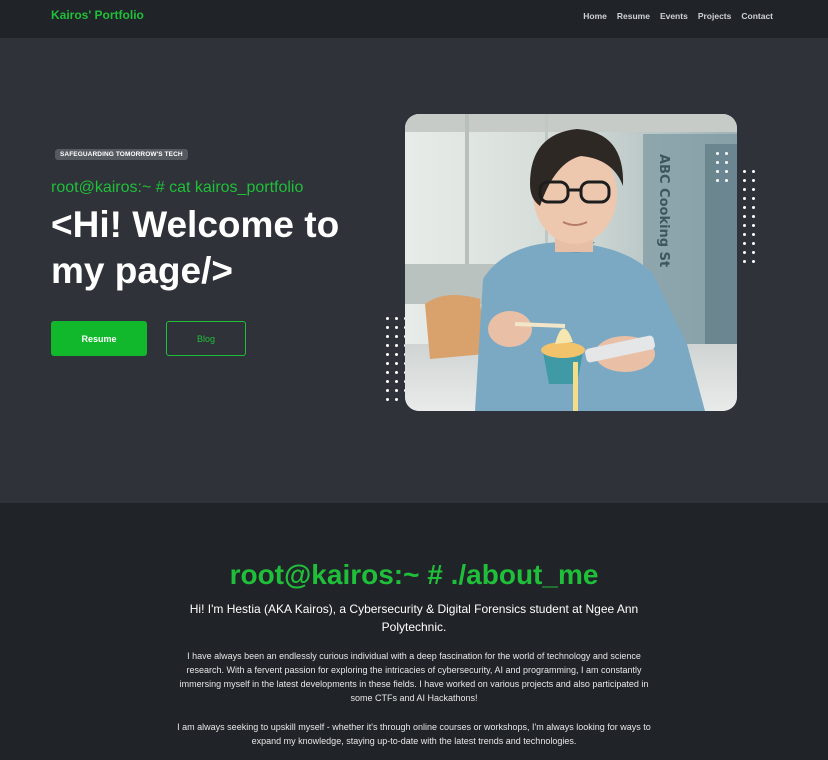  What do you see at coordinates (97, 15) in the screenshot?
I see `brand-logo: Kairos' Portfolio` at bounding box center [97, 15].